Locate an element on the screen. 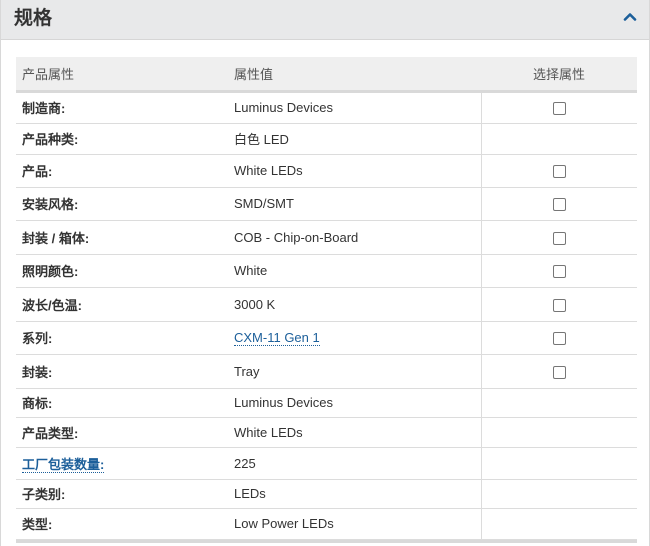 The width and height of the screenshot is (650, 546). table-row: 工厂包装数量: 225 is located at coordinates (326, 463).